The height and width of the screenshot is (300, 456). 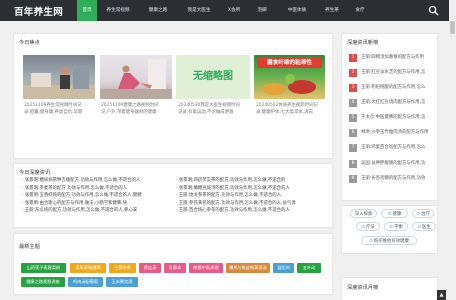 I want to click on scrollbar-thumb, so click(x=452, y=27).